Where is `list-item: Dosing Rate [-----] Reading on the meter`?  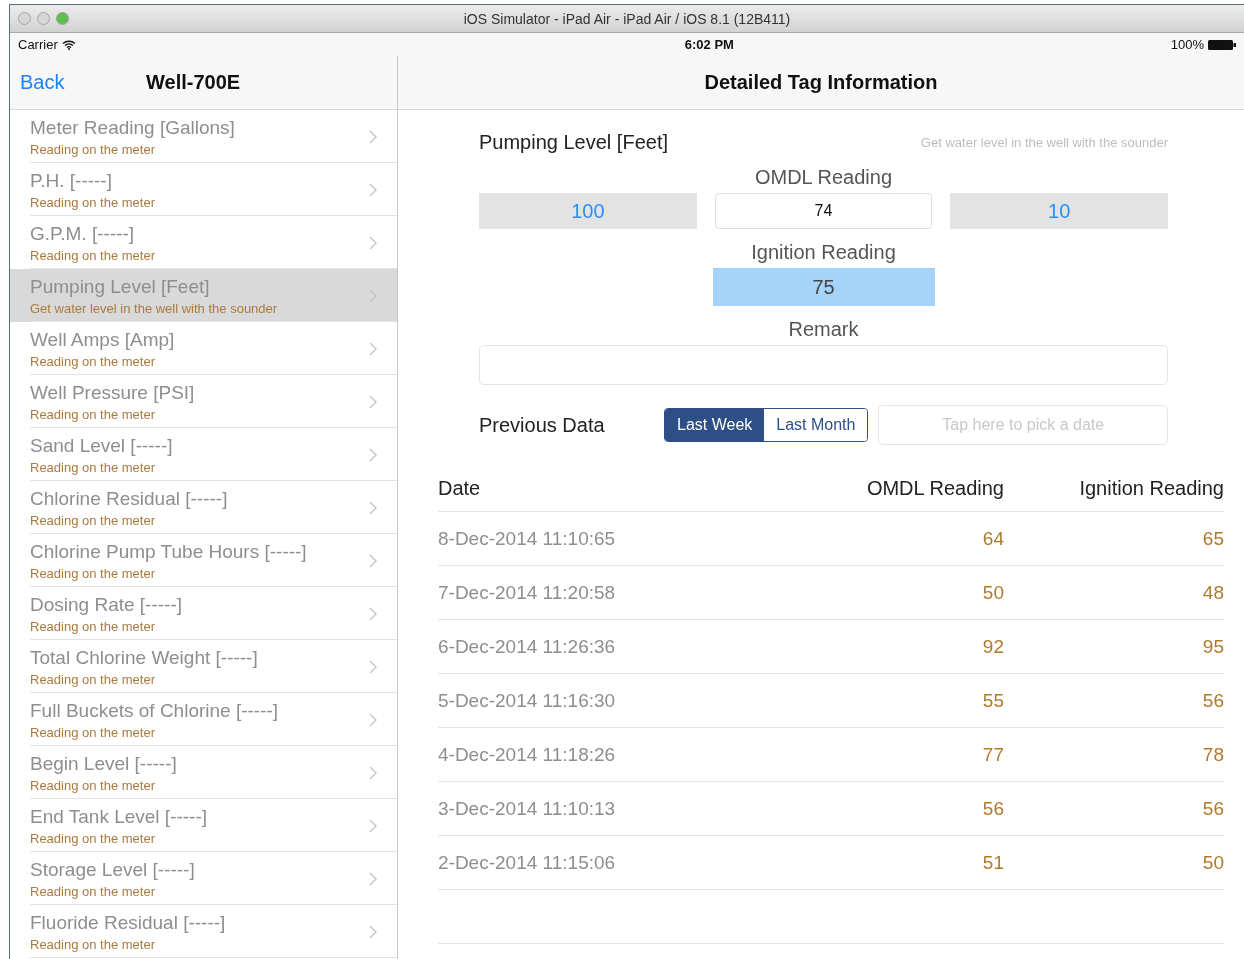
list-item: Dosing Rate [-----] Reading on the meter is located at coordinates (203, 613).